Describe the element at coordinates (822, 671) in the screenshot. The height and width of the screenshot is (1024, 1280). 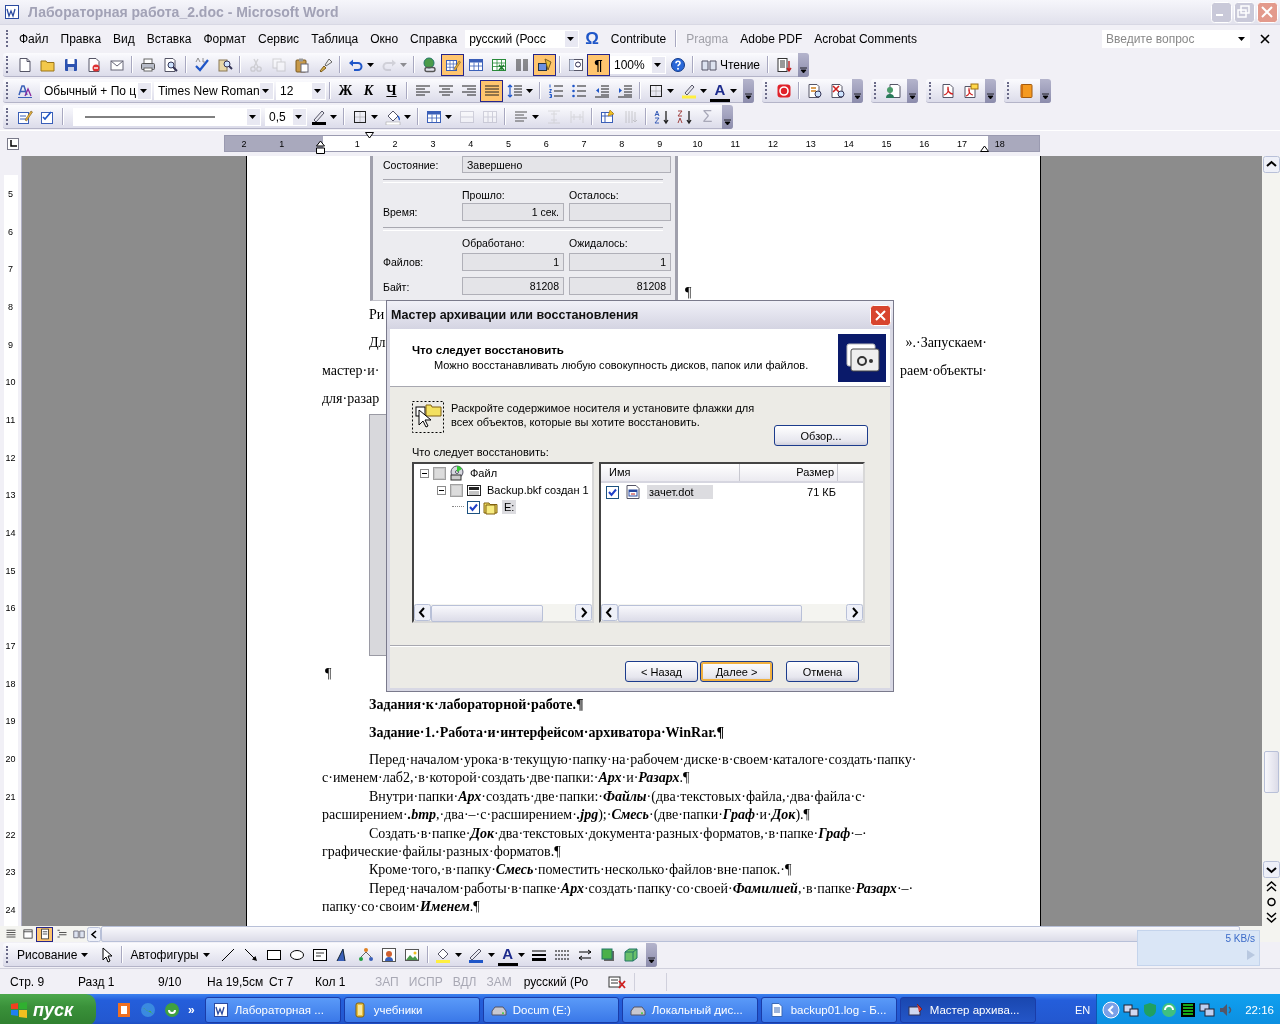
I see `dialog-button: Отмена` at that location.